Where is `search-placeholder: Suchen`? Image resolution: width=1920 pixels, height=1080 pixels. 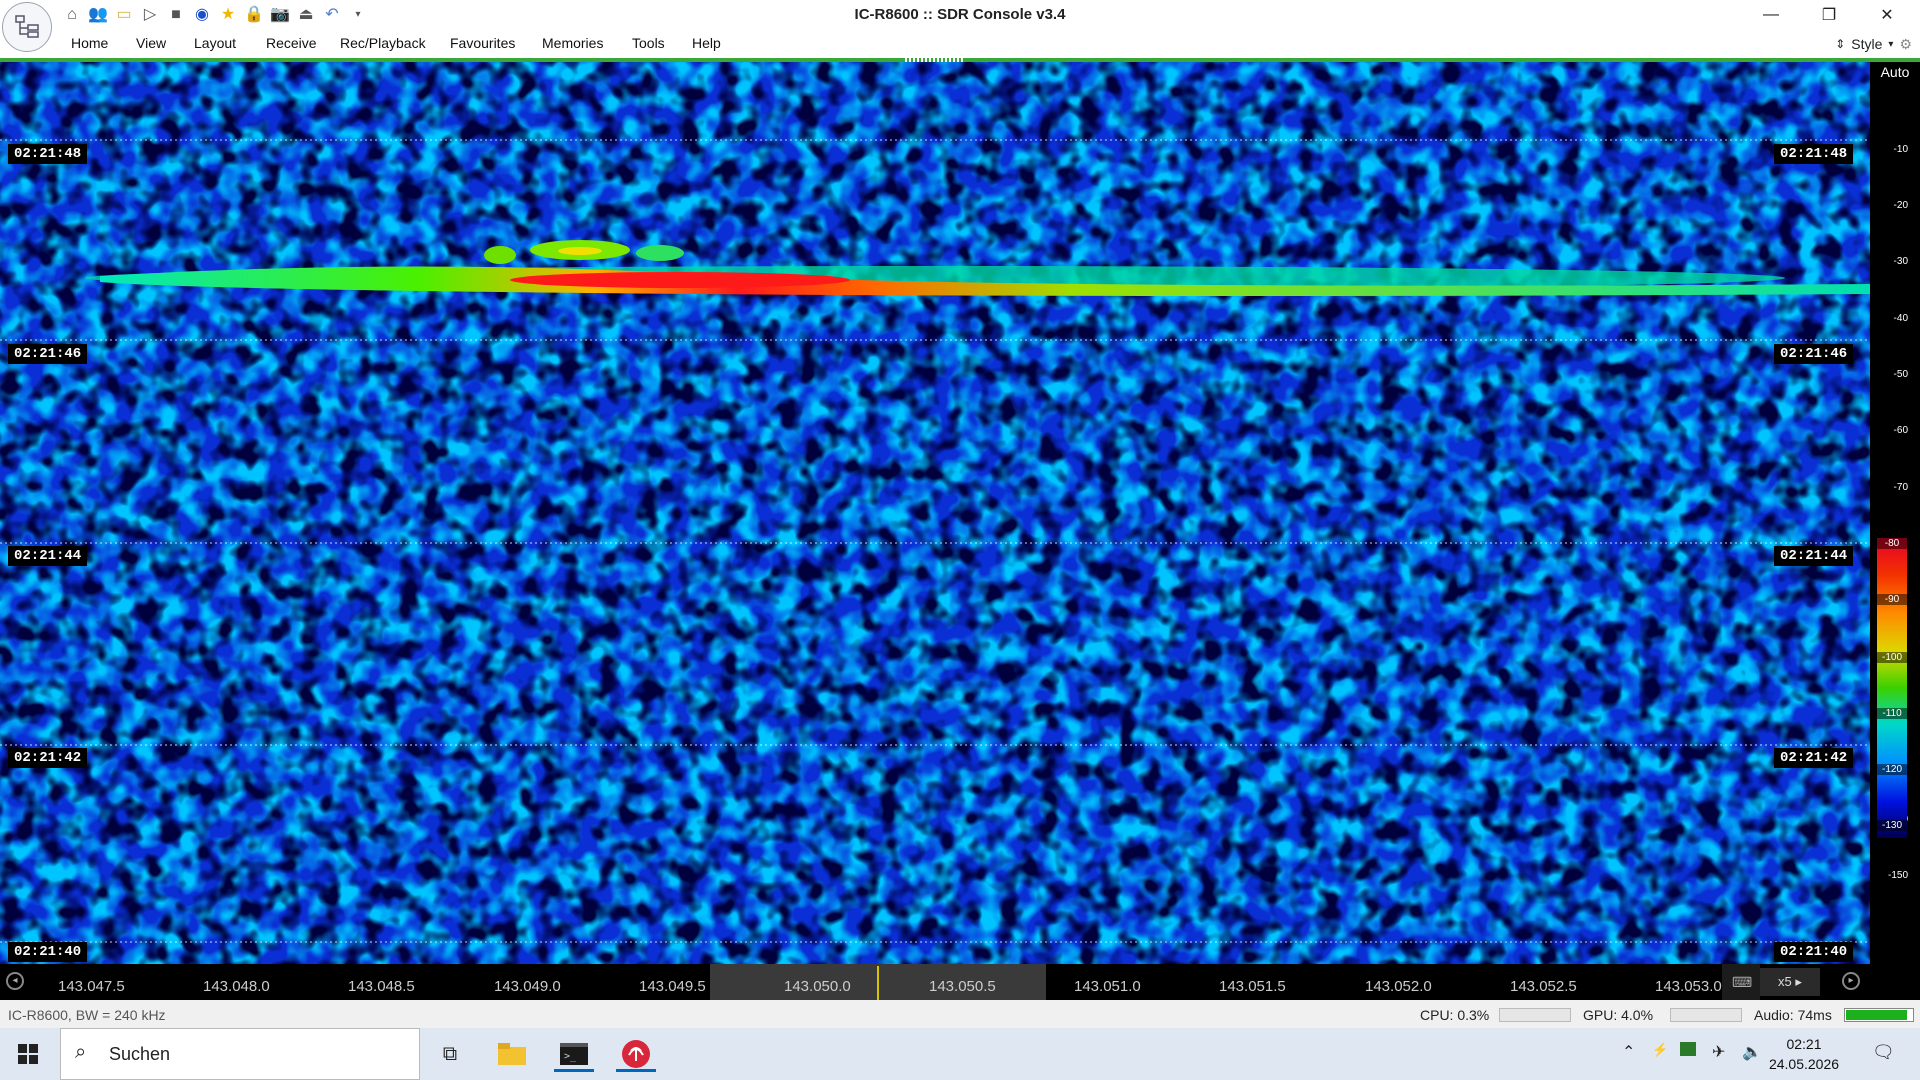
search-placeholder: Suchen is located at coordinates (140, 1054).